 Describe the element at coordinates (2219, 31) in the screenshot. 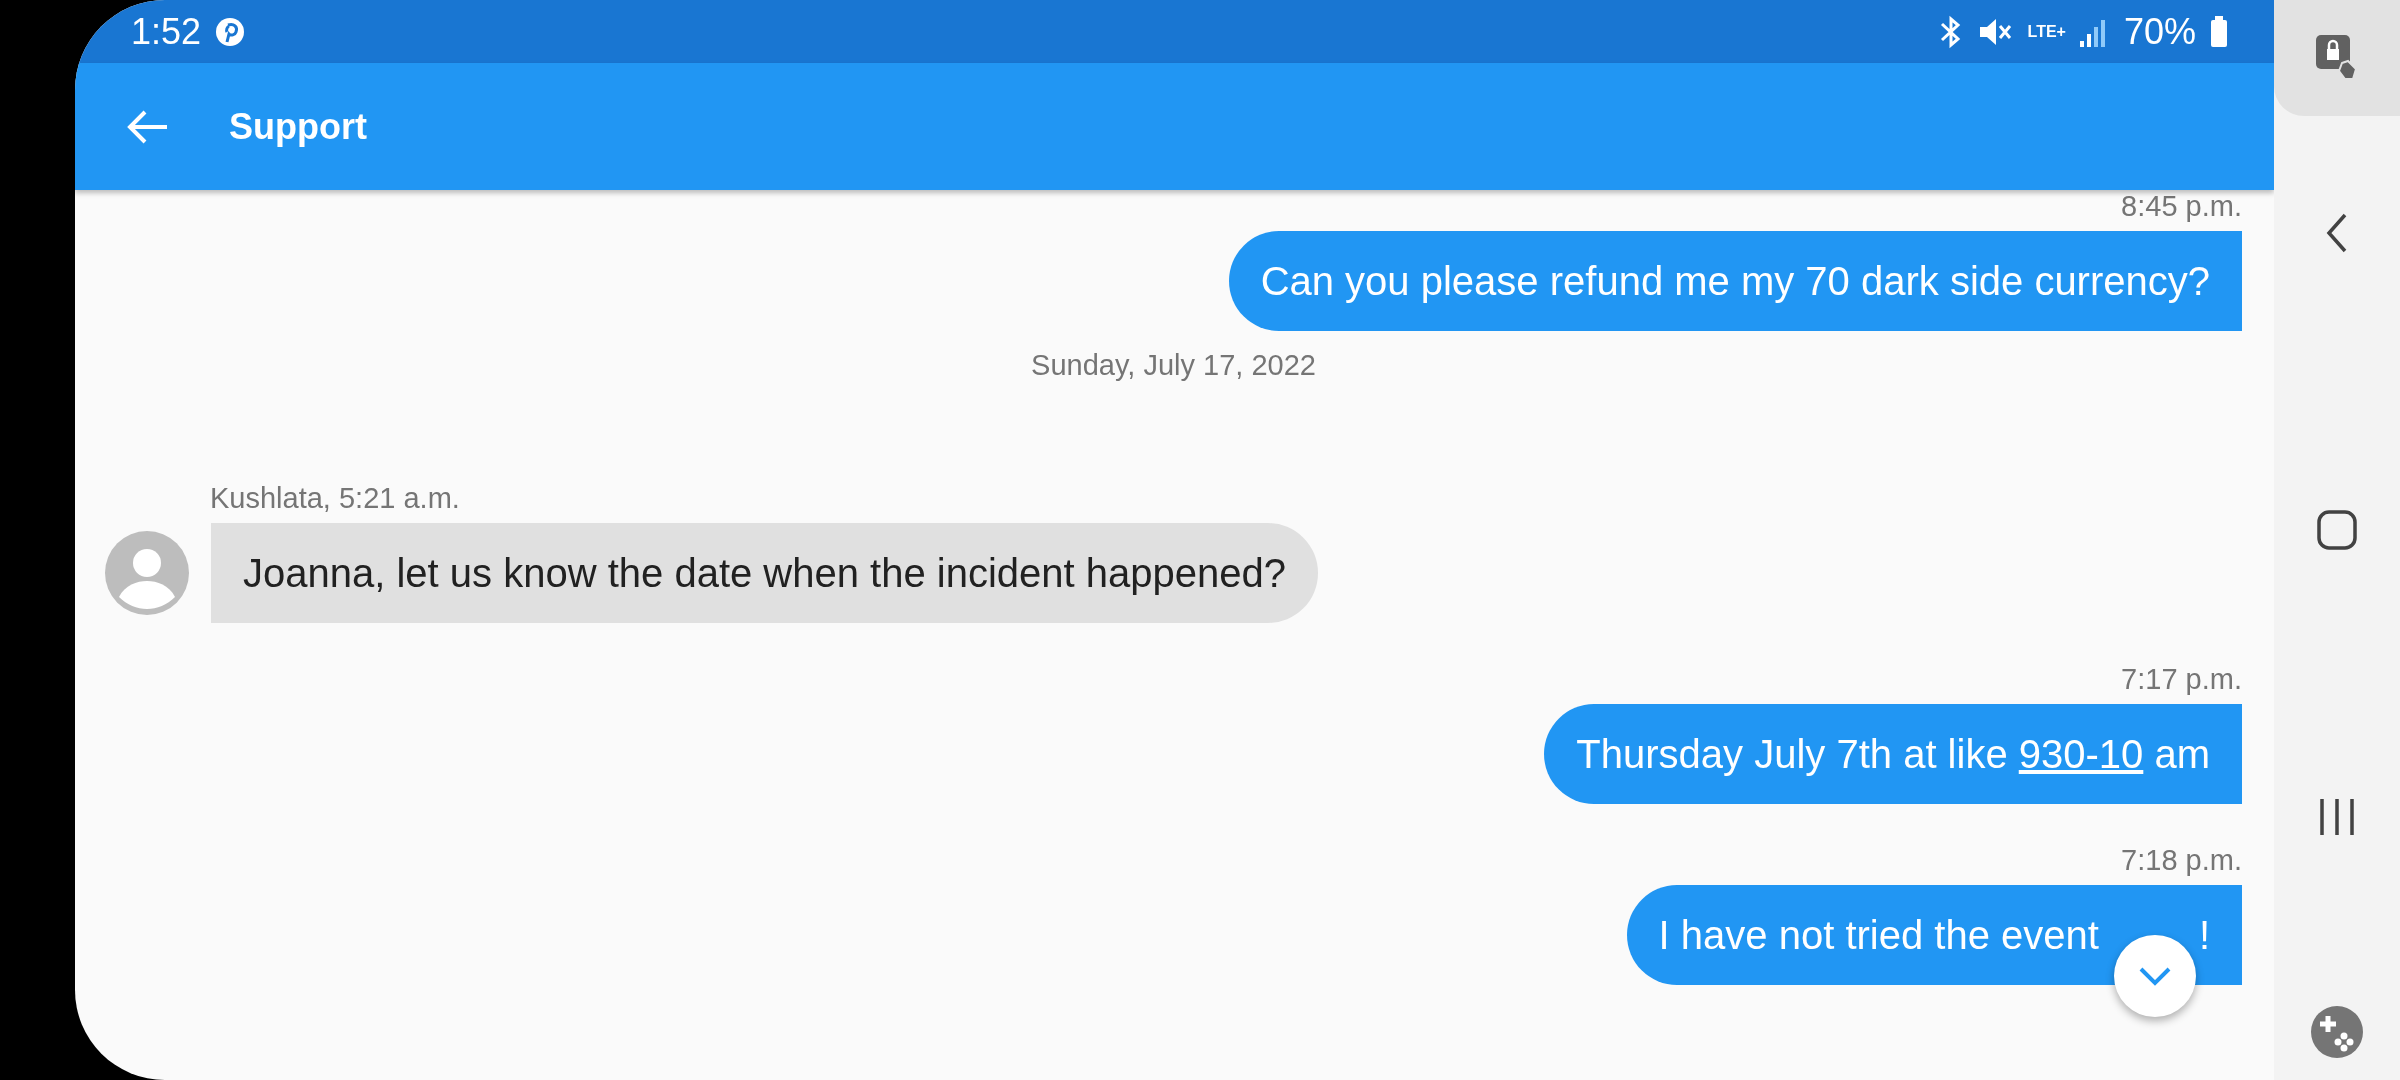

I see `battery-icon` at that location.